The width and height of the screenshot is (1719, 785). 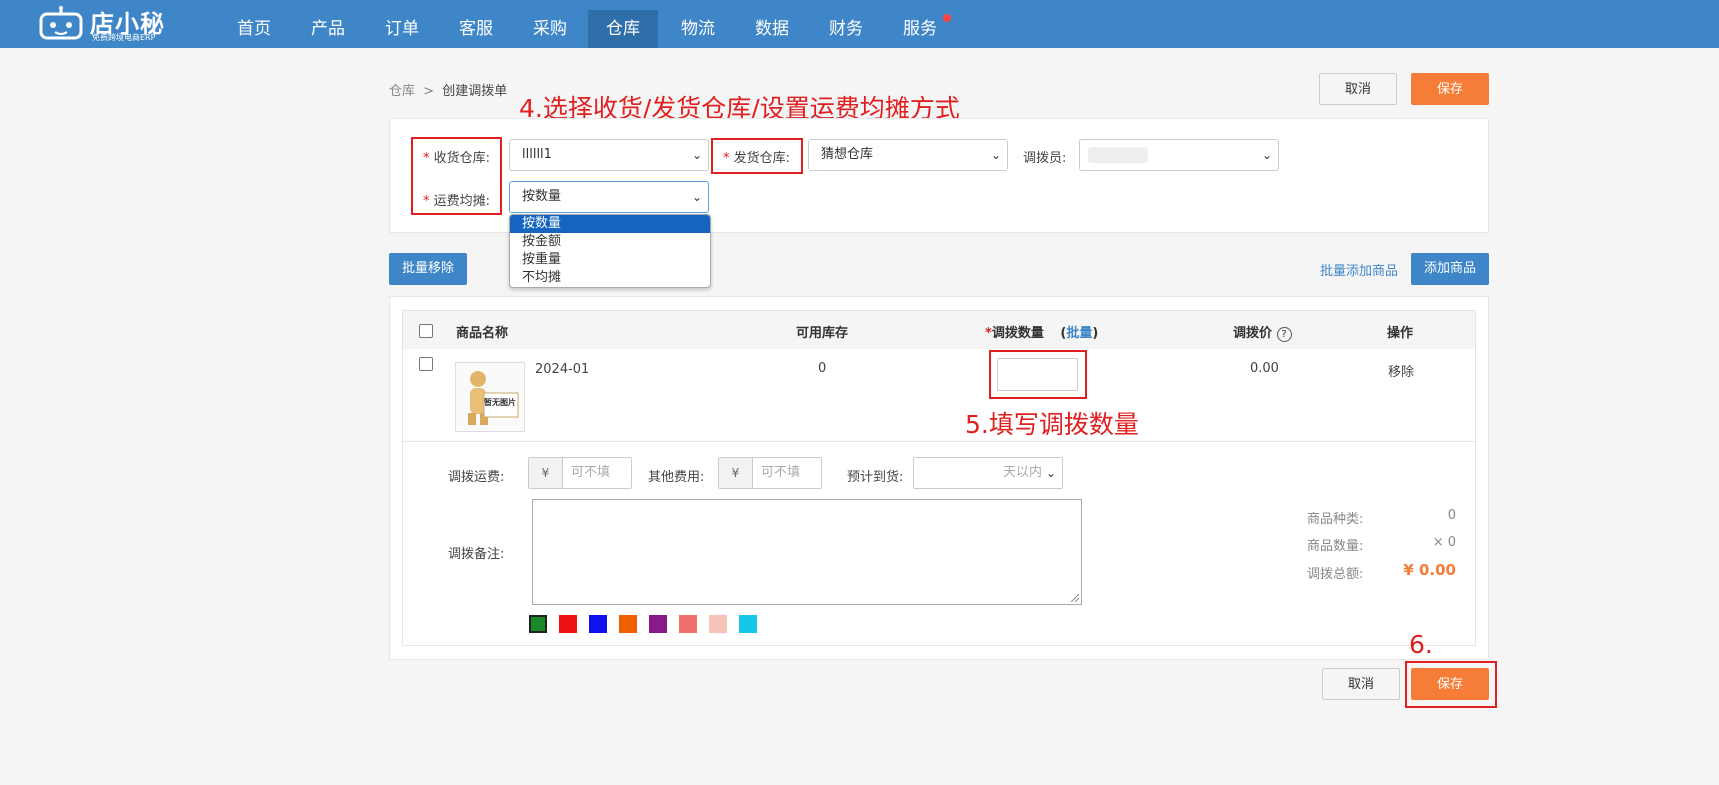 I want to click on transfer-price: 0.00, so click(x=1264, y=368).